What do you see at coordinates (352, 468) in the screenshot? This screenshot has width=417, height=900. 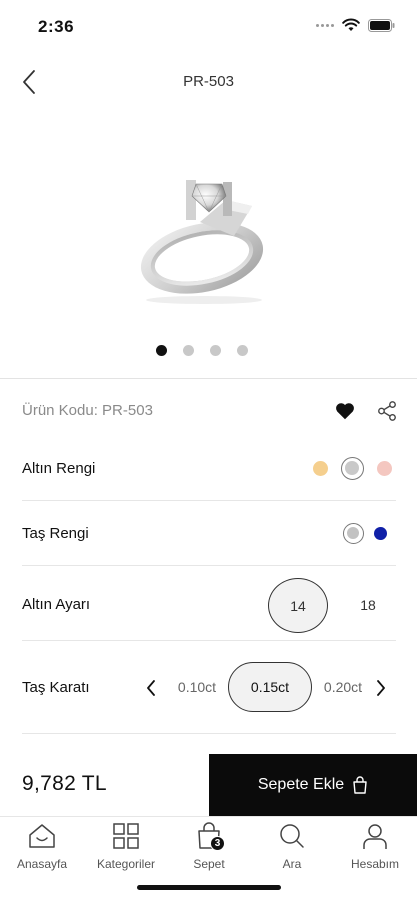 I see `gold-color-white-swatch` at bounding box center [352, 468].